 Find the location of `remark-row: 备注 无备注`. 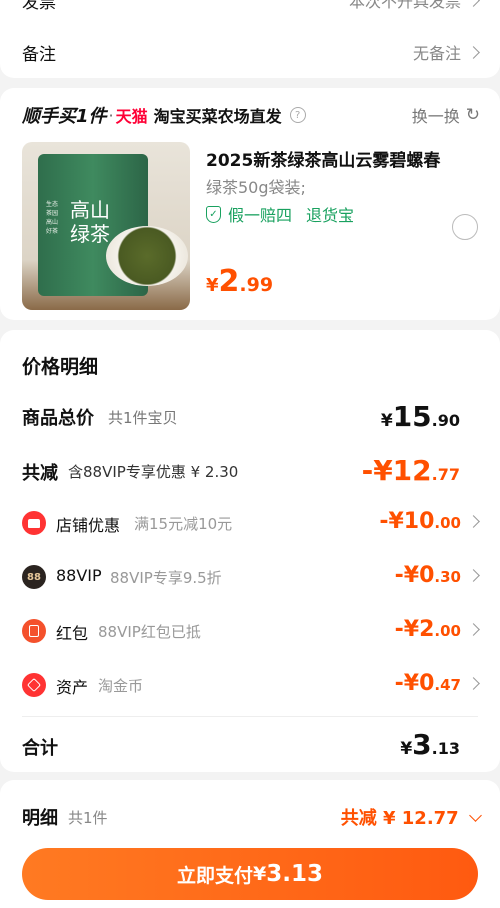

remark-row: 备注 无备注 is located at coordinates (250, 53).